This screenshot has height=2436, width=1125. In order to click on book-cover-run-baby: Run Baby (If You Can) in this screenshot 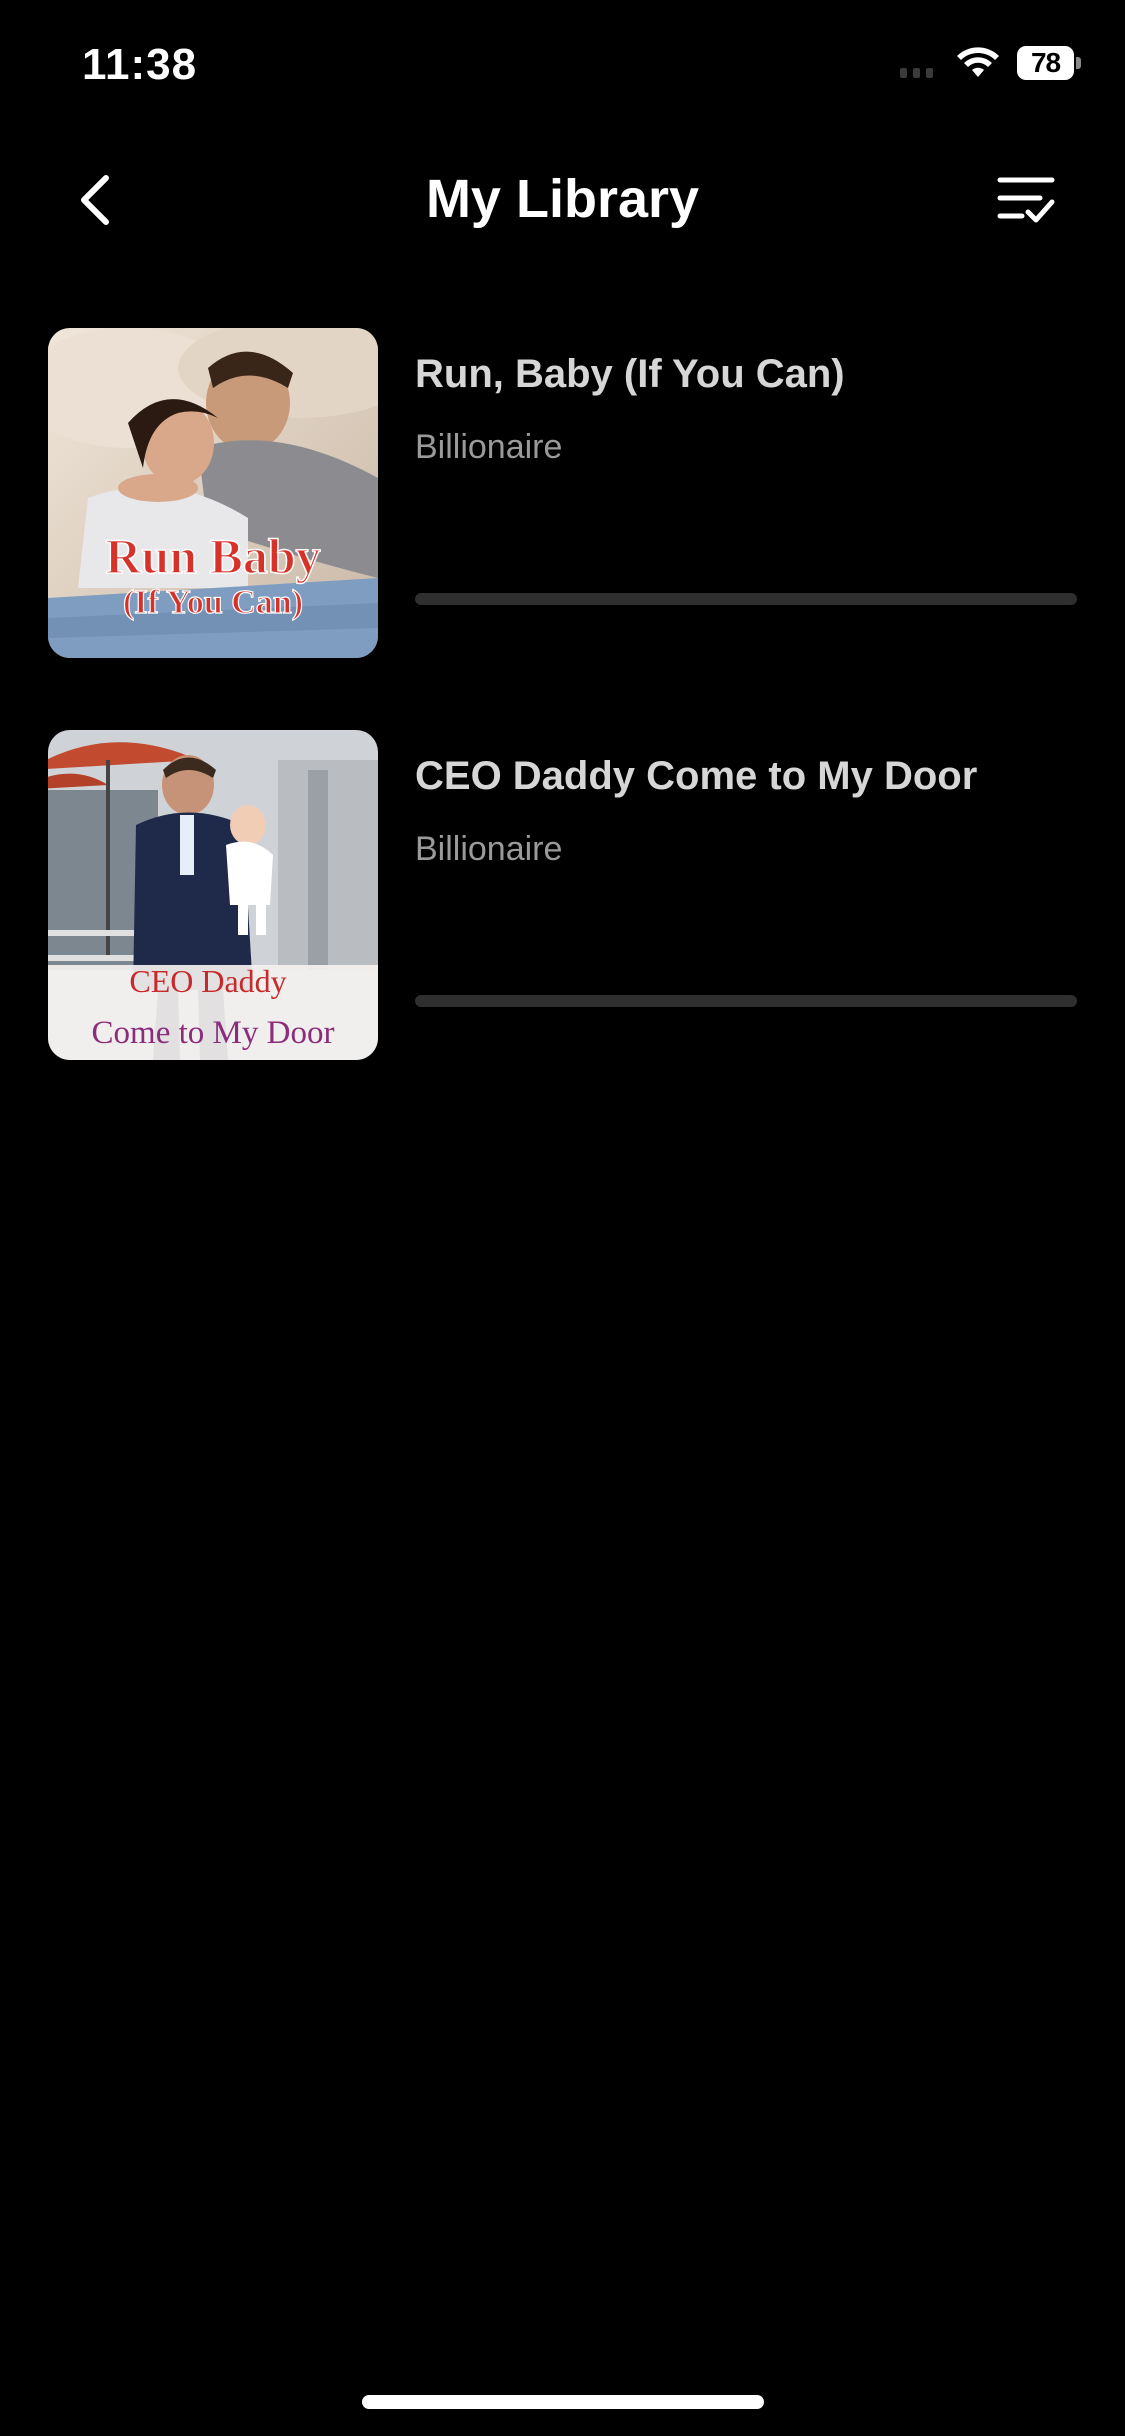, I will do `click(213, 493)`.